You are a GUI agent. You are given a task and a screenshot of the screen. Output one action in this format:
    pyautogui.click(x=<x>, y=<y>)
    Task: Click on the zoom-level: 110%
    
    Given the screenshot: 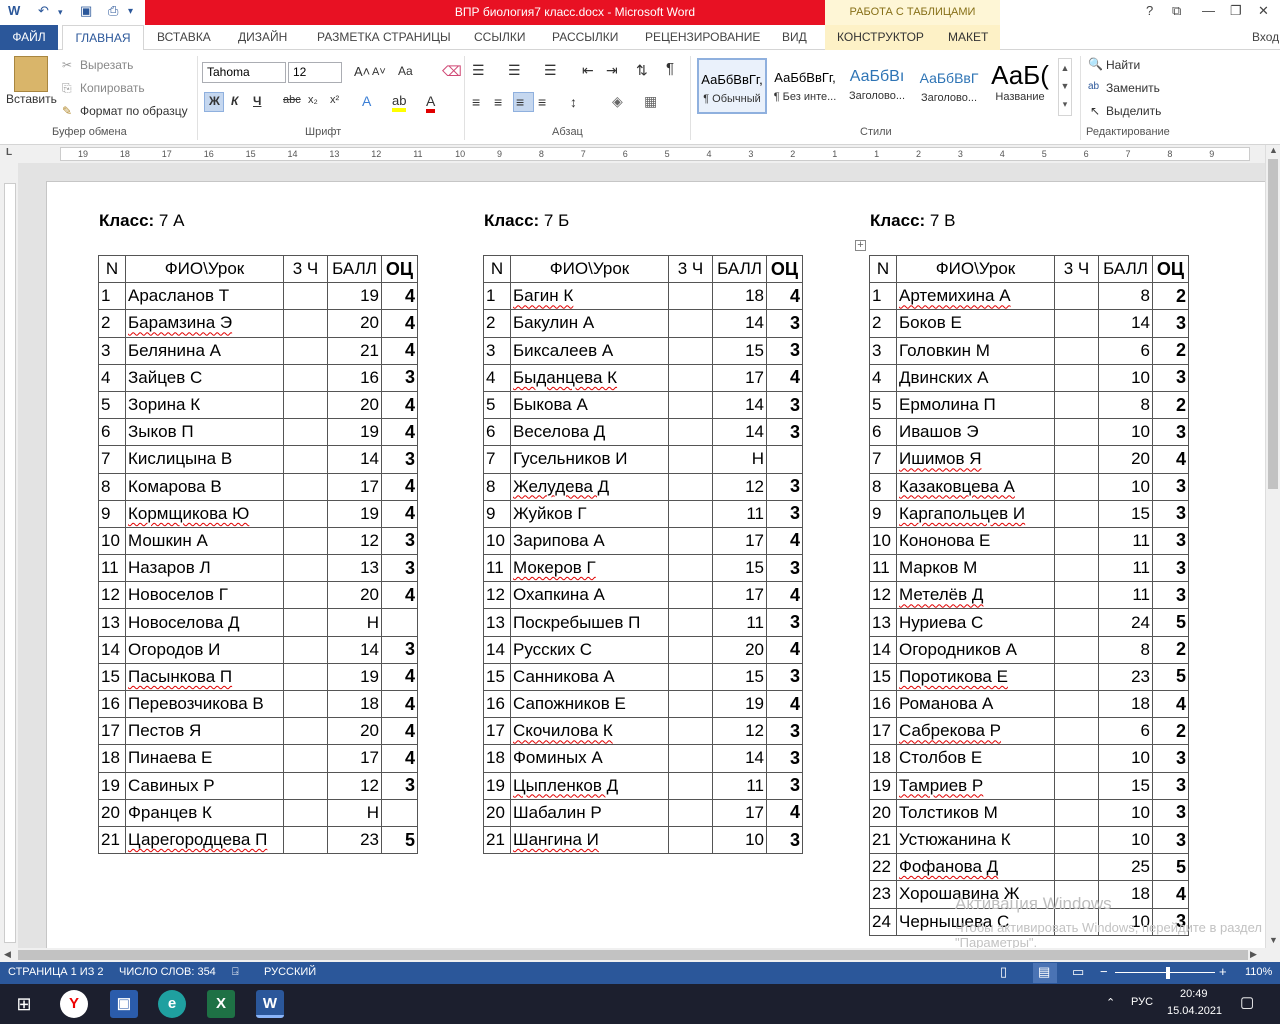 What is the action you would take?
    pyautogui.click(x=1258, y=972)
    